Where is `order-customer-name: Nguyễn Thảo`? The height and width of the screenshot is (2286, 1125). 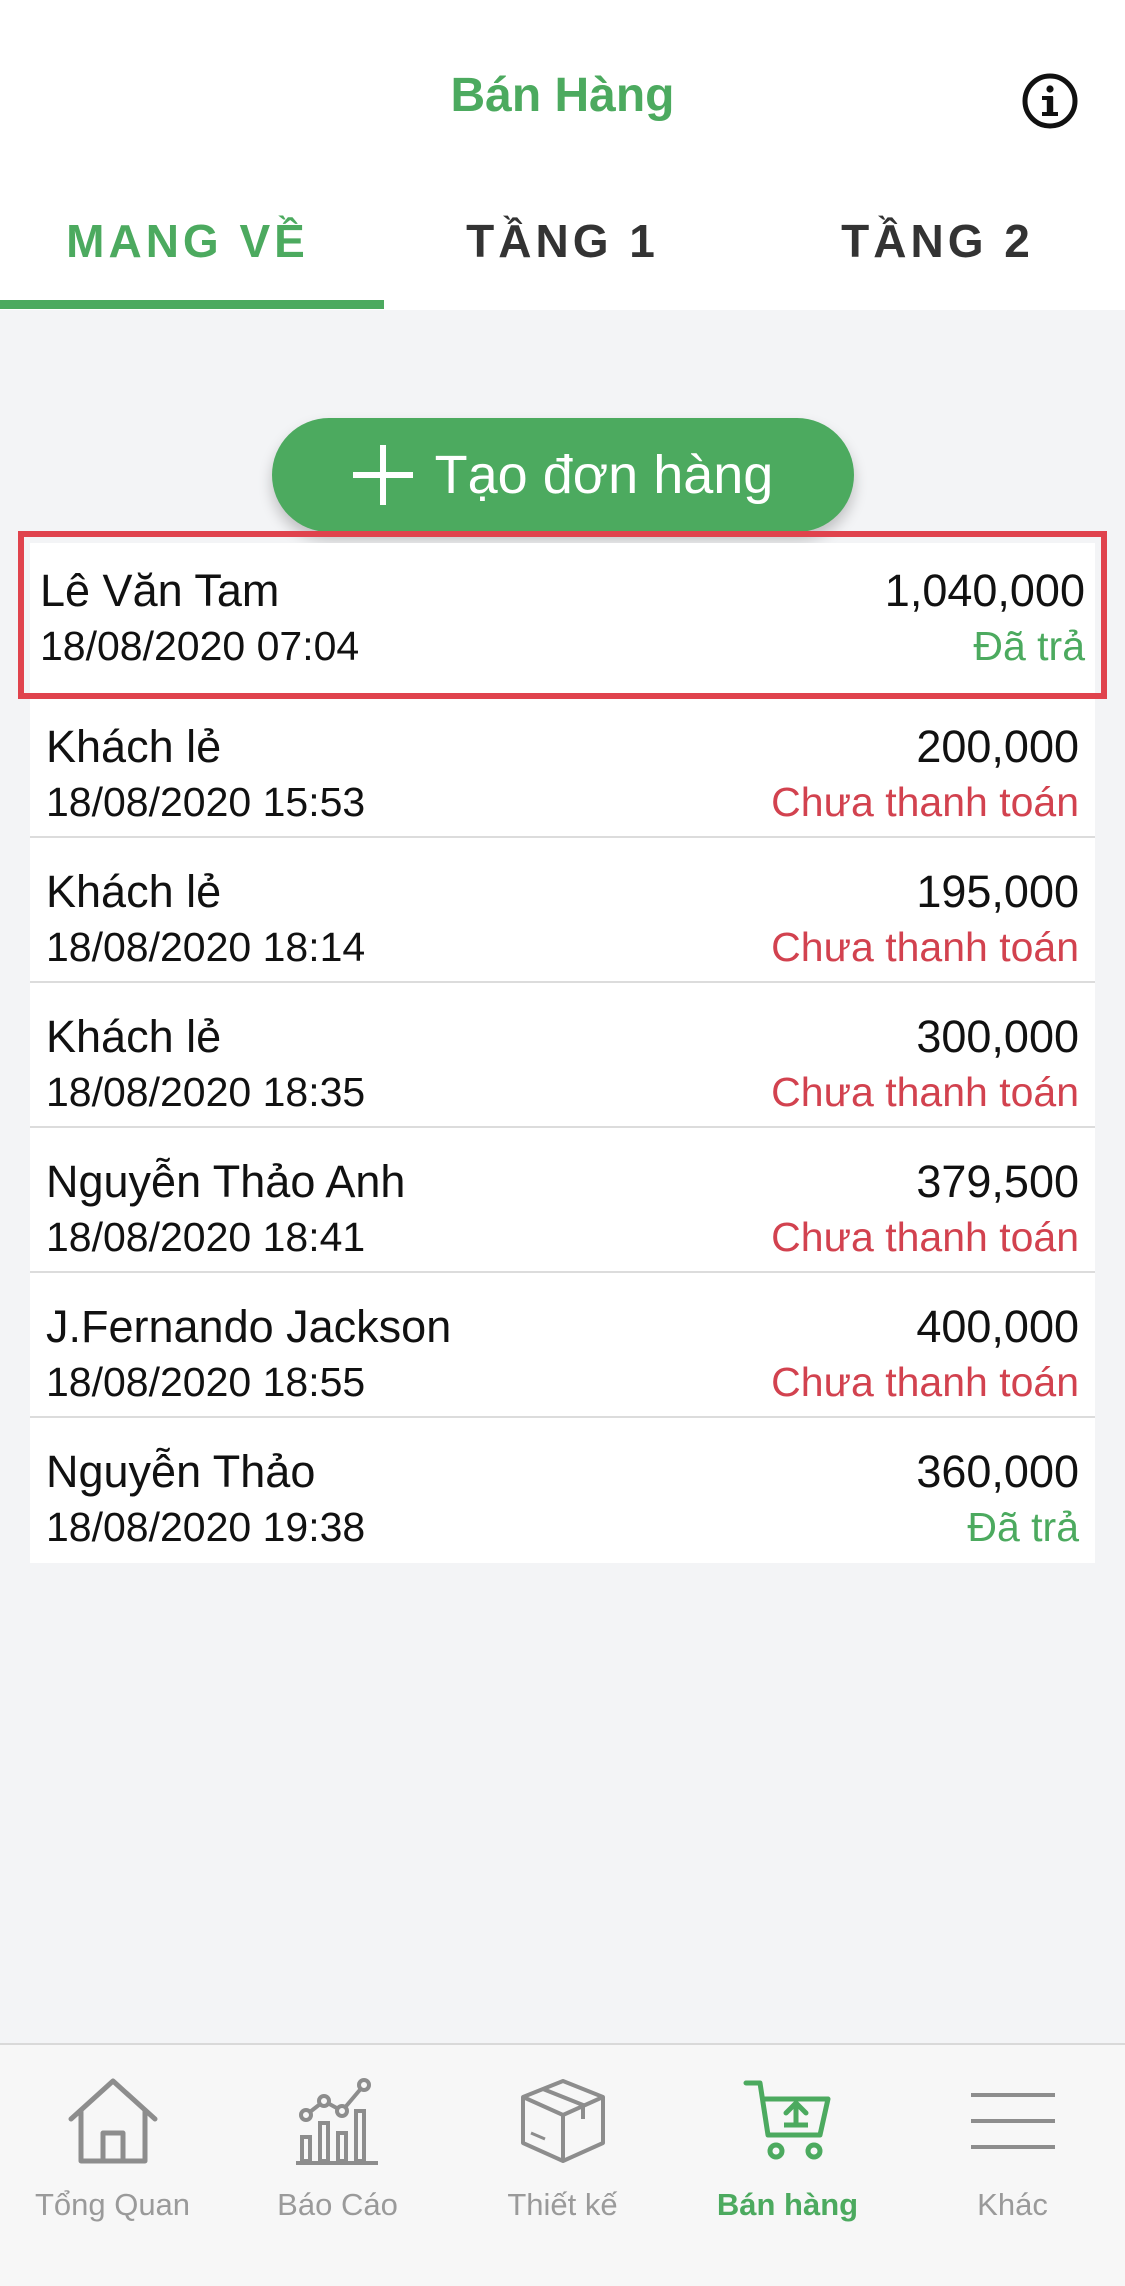
order-customer-name: Nguyễn Thảo is located at coordinates (181, 1471).